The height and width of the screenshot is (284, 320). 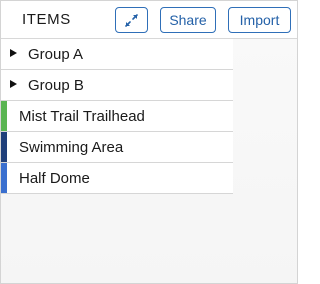 I want to click on panel-title: ITEMS, so click(x=46, y=19).